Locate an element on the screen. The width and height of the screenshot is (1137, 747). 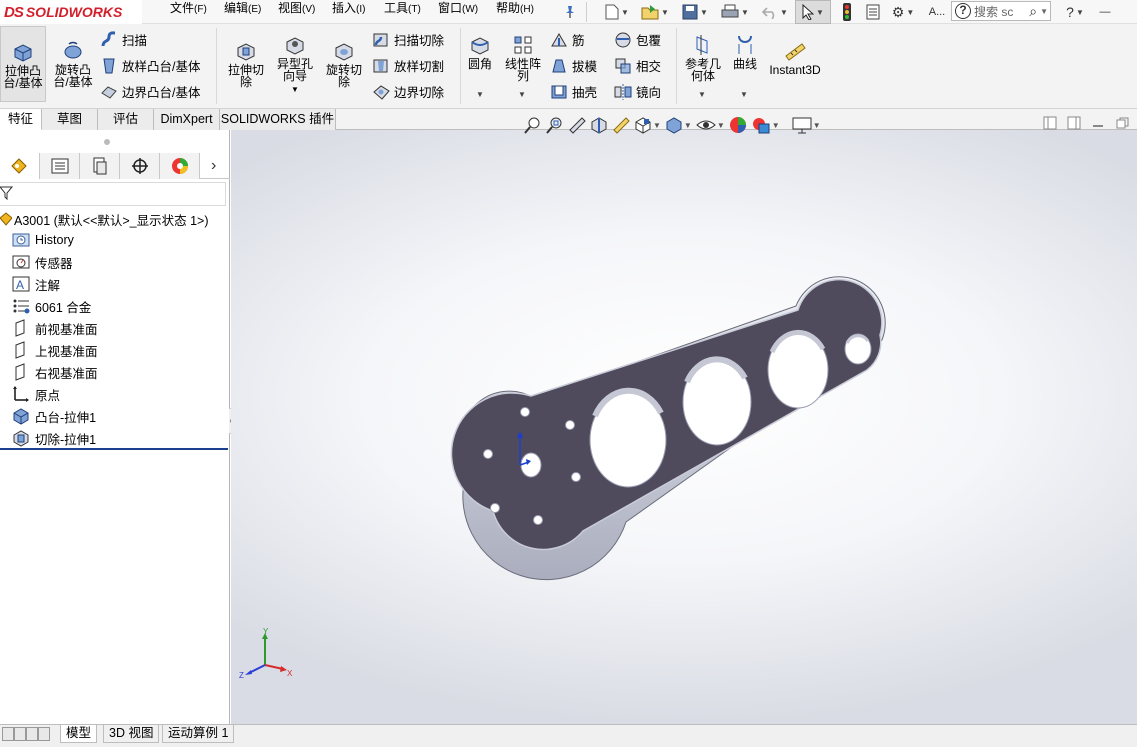
last-tab-nav-button is located at coordinates (44, 734).